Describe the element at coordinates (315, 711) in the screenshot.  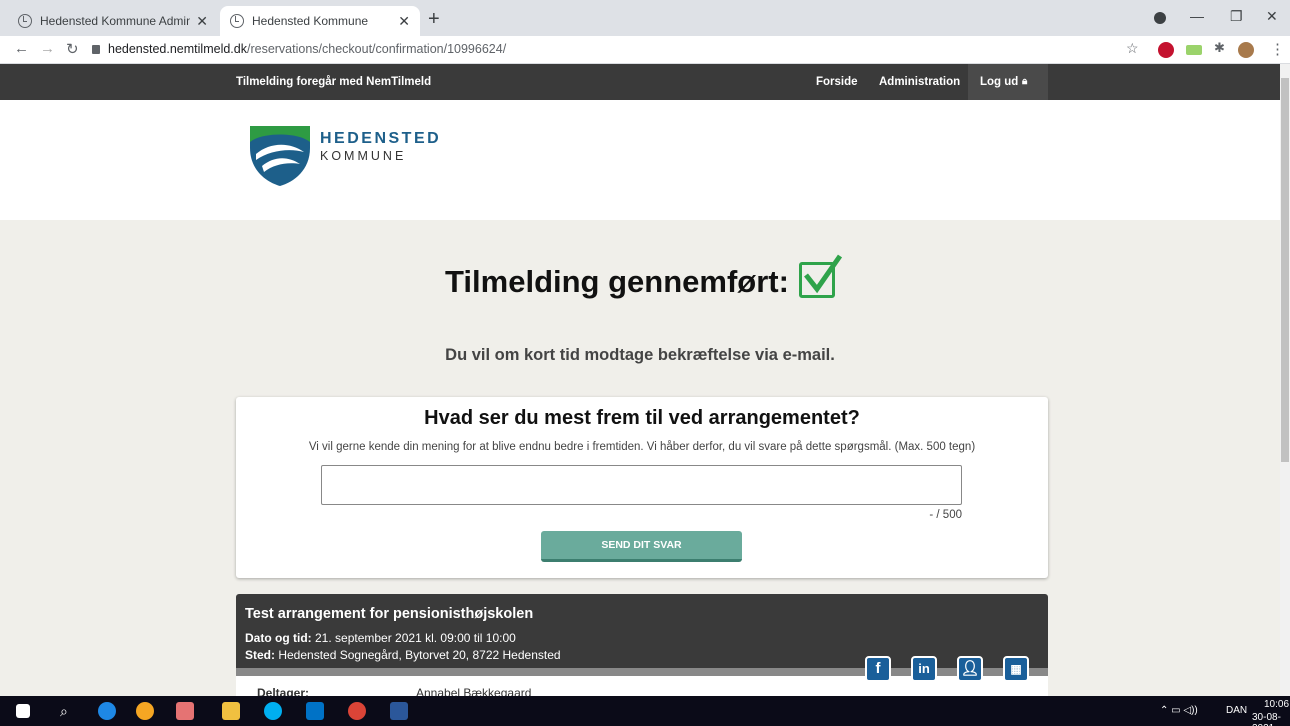
I see `outlook-icon` at that location.